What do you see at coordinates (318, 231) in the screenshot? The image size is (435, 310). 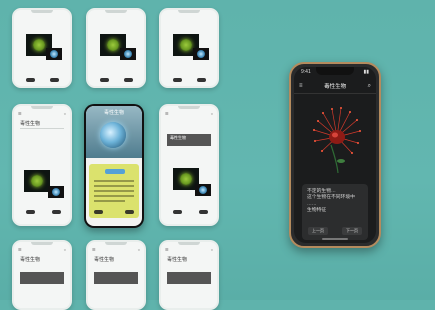 I see `previous-button: 上一页` at bounding box center [318, 231].